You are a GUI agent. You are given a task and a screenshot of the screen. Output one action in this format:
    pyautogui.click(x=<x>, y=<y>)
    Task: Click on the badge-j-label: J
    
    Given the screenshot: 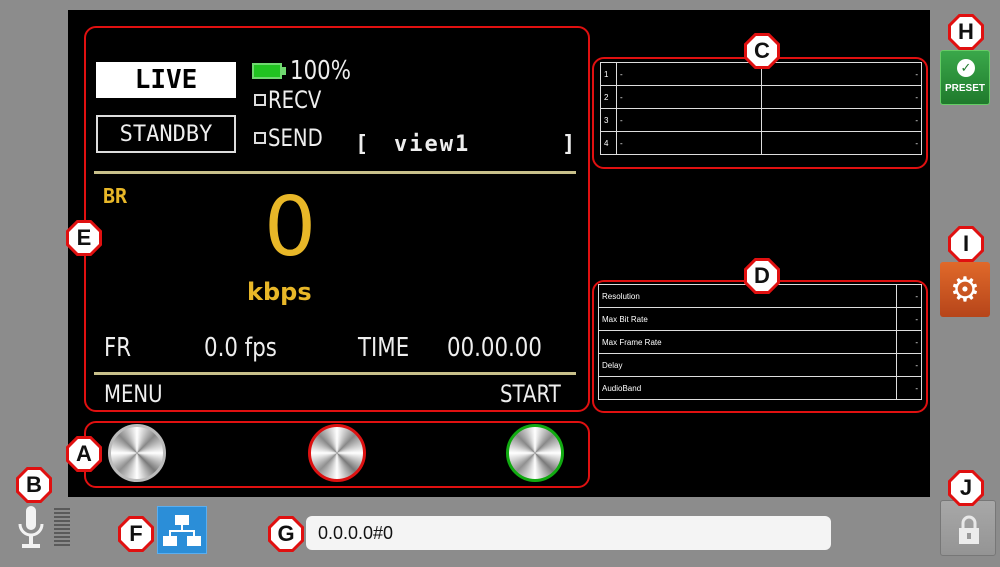 What is the action you would take?
    pyautogui.click(x=966, y=488)
    